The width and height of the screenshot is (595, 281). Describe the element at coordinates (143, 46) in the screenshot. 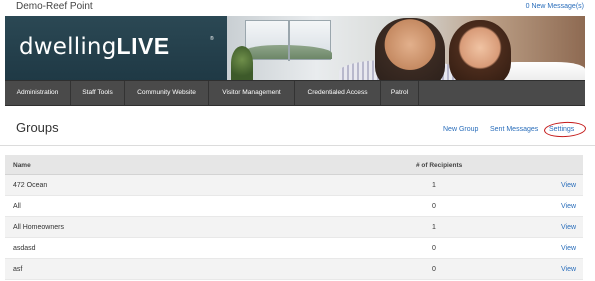

I see `logo-text-live: LIVE` at that location.